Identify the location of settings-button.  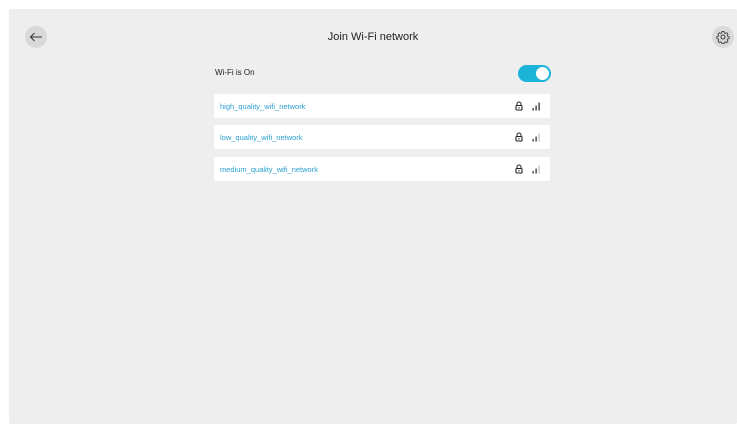
(723, 37).